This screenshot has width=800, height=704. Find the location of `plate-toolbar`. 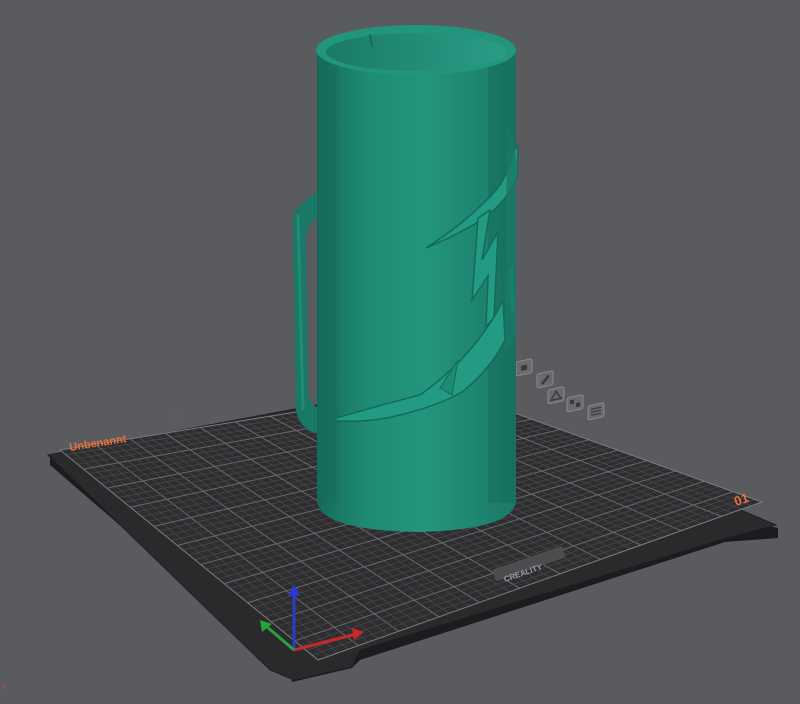

plate-toolbar is located at coordinates (560, 389).